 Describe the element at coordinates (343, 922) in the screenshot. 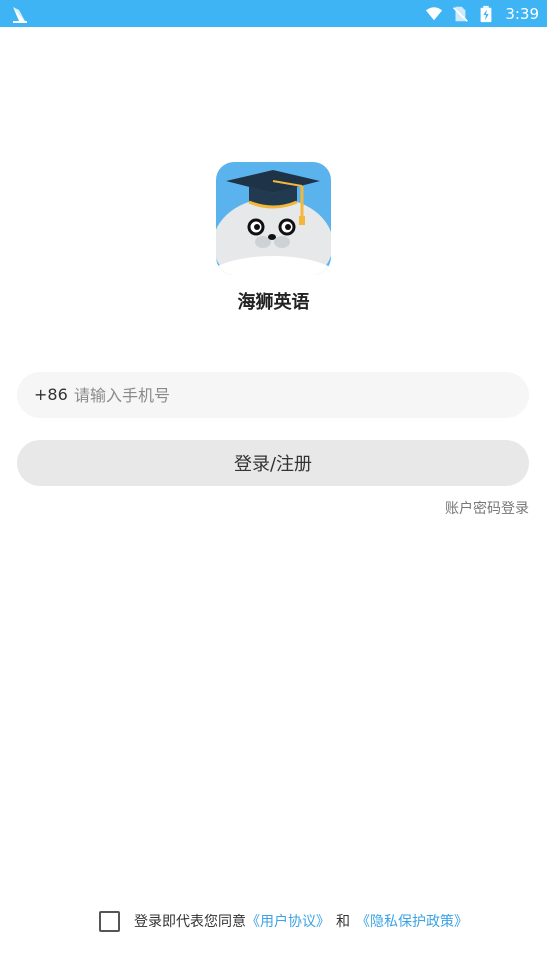

I see `agreement-and: 和` at that location.